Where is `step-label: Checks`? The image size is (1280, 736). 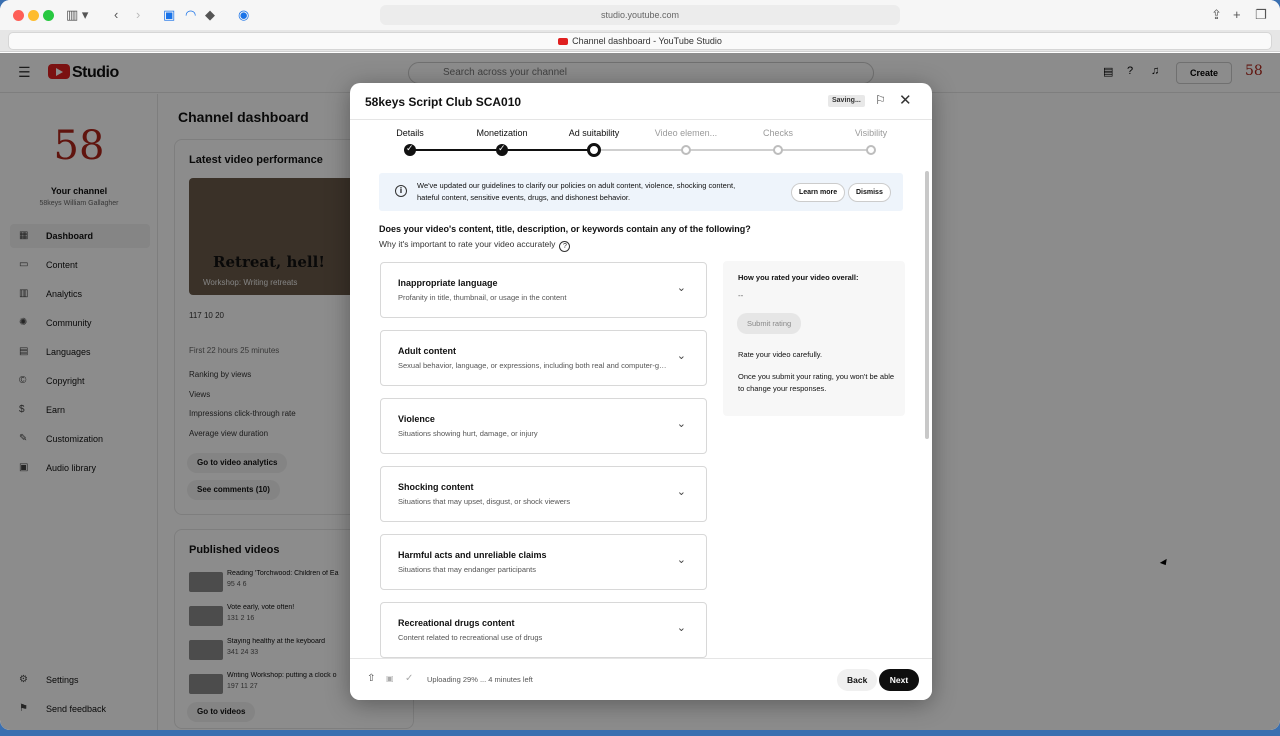 step-label: Checks is located at coordinates (778, 133).